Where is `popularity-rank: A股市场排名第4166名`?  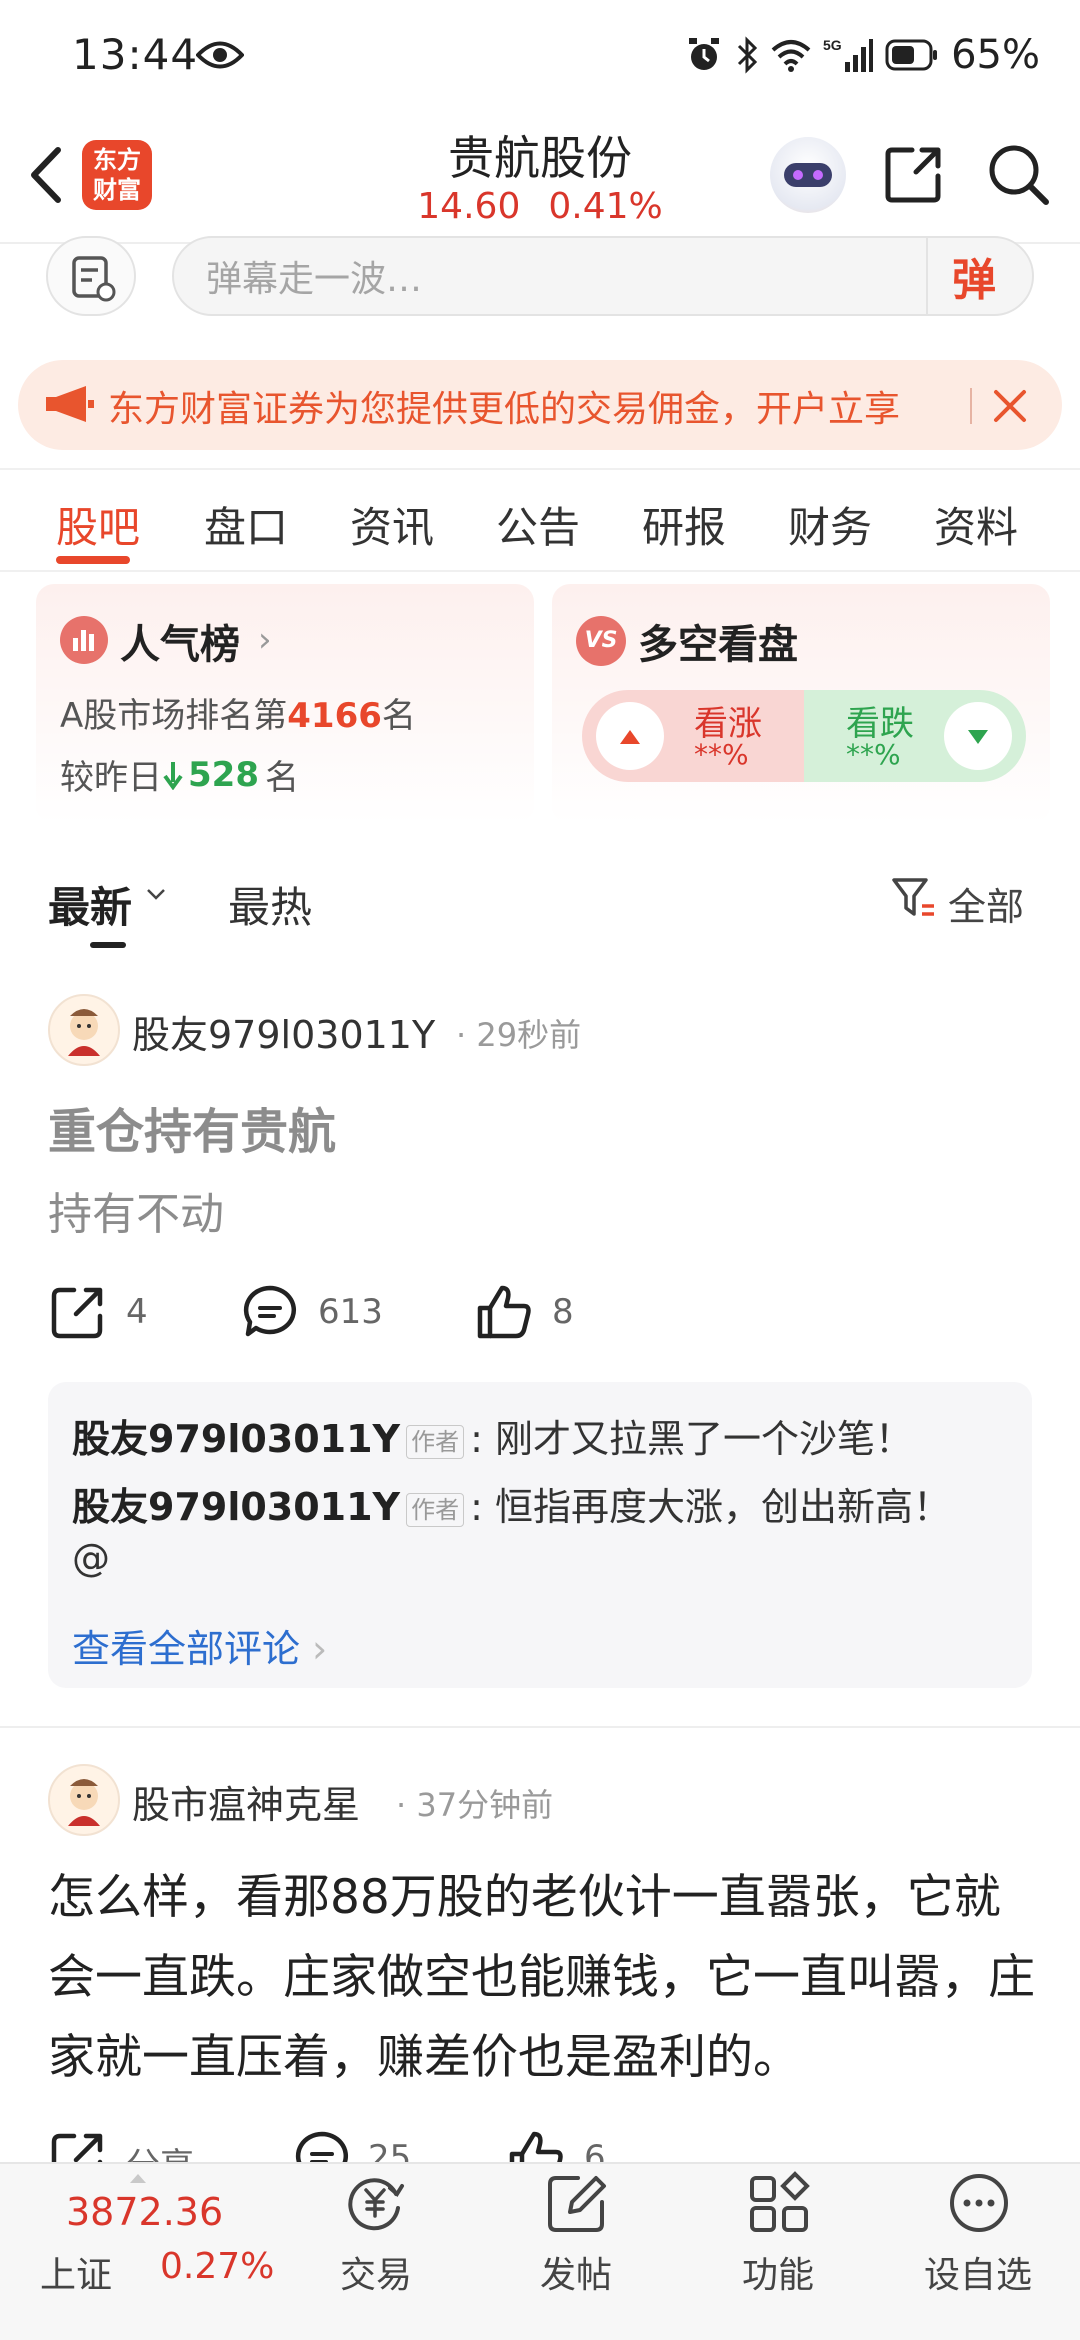
popularity-rank: A股市场排名第4166名 is located at coordinates (238, 716).